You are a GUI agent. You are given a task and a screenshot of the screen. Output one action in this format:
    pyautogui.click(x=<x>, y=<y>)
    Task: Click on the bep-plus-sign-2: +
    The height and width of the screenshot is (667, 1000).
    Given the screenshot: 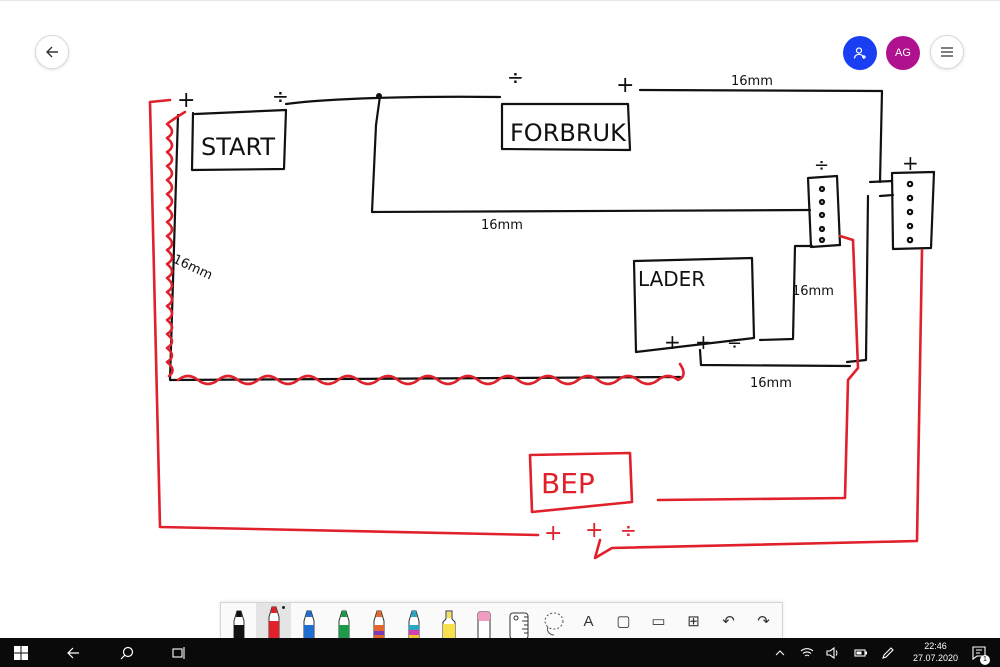 What is the action you would take?
    pyautogui.click(x=594, y=530)
    